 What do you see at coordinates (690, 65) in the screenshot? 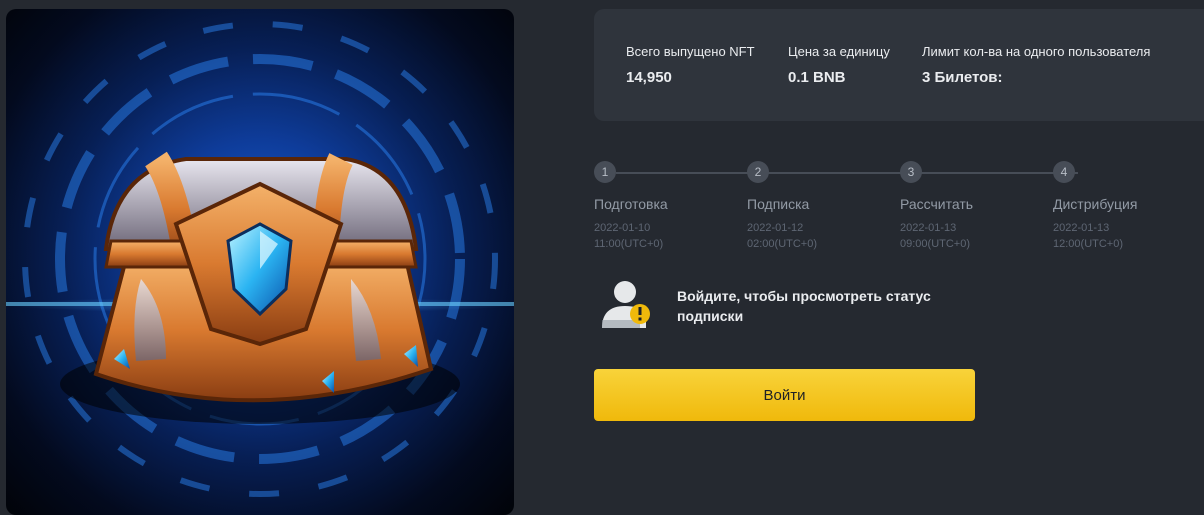
I see `stat-total-issued: Всего выпущено NFT 14,950` at bounding box center [690, 65].